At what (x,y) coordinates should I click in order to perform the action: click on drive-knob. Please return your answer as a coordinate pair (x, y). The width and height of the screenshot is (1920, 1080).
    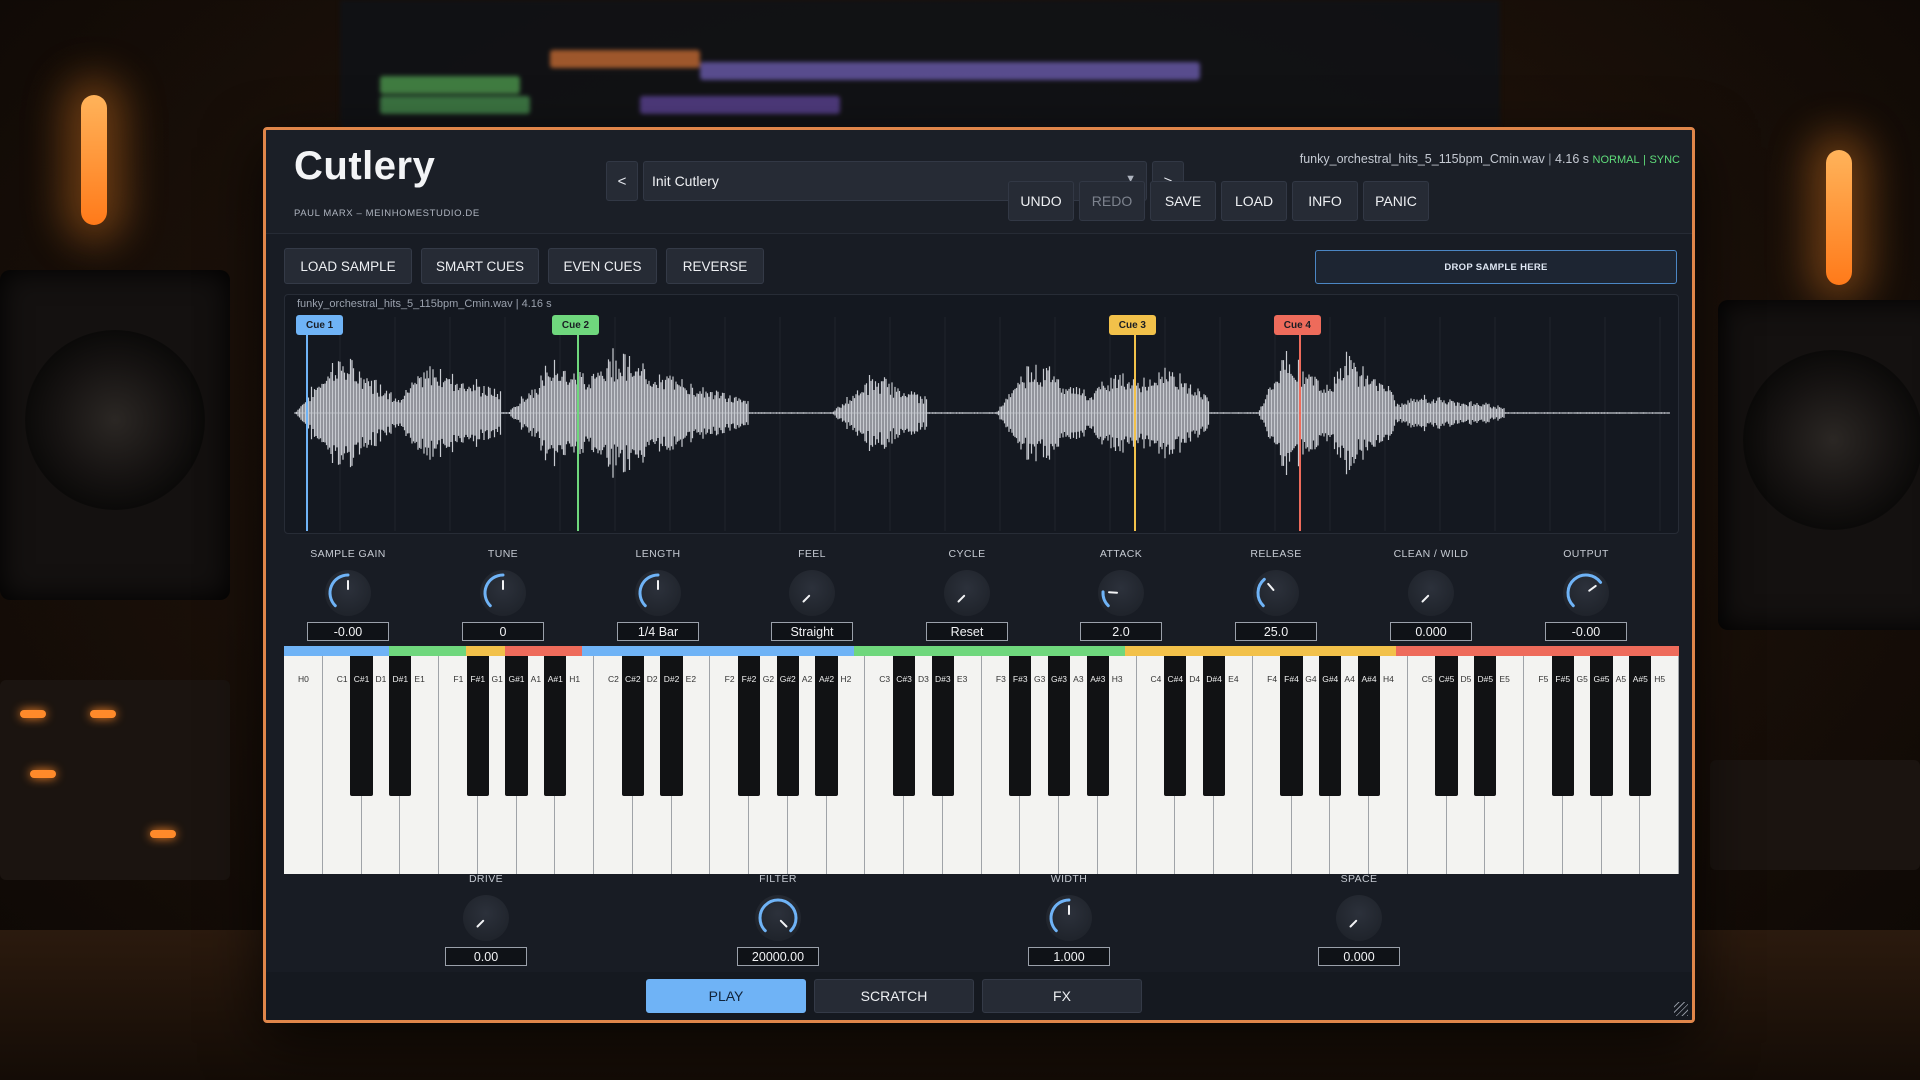
    Looking at the image, I should click on (486, 918).